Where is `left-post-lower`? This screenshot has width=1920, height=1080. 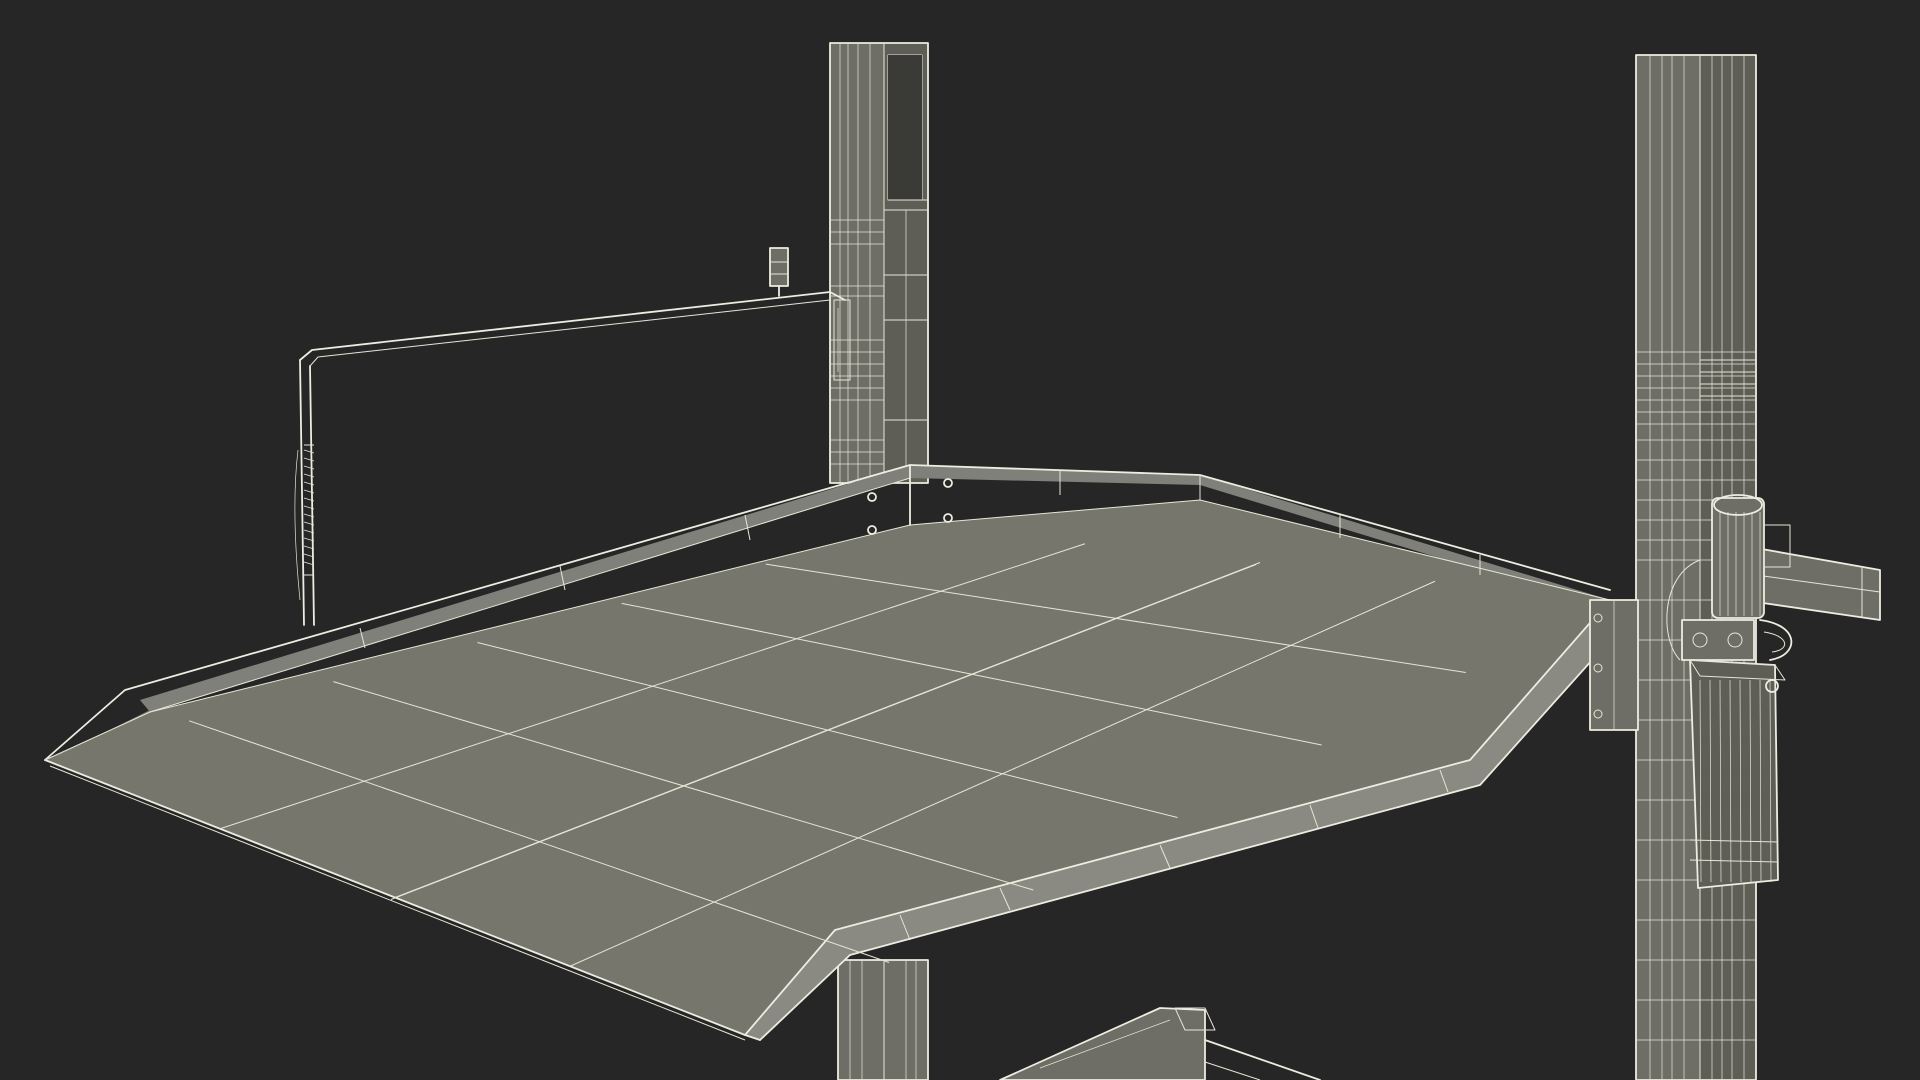
left-post-lower is located at coordinates (883, 1019).